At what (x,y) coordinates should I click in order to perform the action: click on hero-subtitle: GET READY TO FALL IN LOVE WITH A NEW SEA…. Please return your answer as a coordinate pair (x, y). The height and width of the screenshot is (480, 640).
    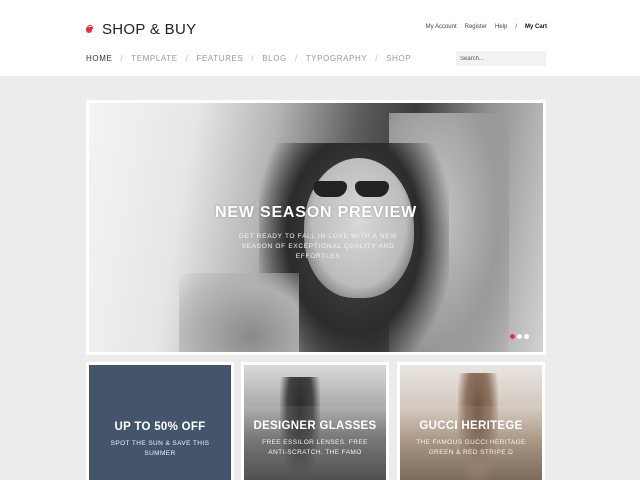
    Looking at the image, I should click on (318, 246).